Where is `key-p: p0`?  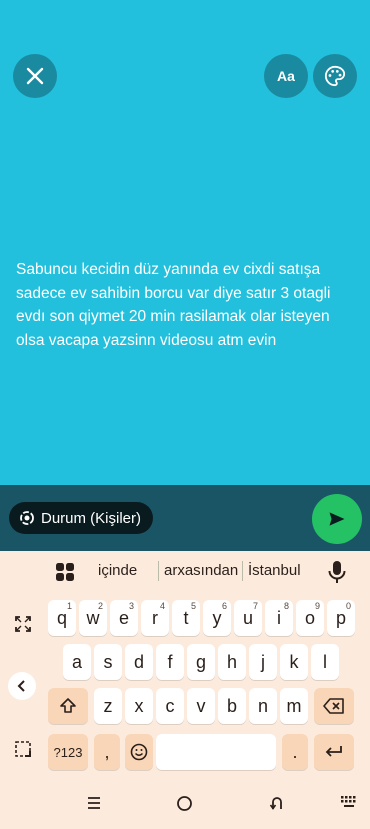 key-p: p0 is located at coordinates (341, 618).